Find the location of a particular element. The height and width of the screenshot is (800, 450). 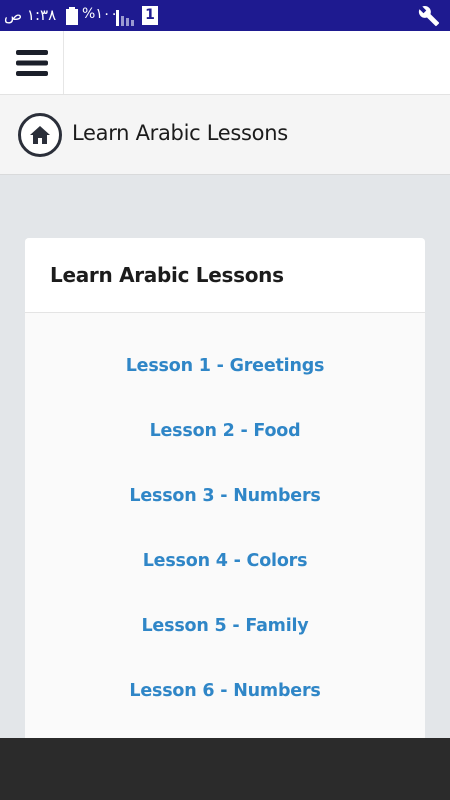

list-item: Lesson 4 - Colors is located at coordinates (225, 583).